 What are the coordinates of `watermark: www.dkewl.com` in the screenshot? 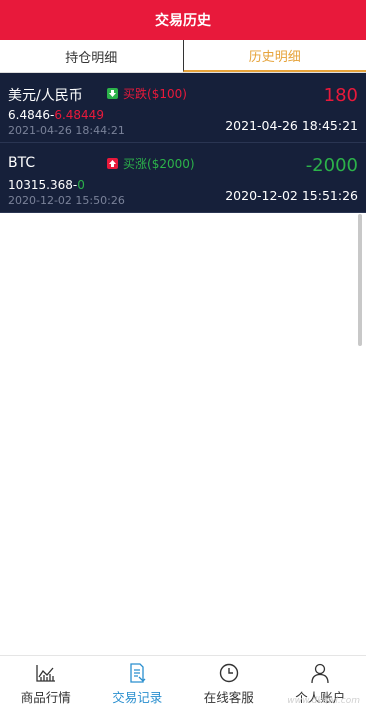 It's located at (323, 701).